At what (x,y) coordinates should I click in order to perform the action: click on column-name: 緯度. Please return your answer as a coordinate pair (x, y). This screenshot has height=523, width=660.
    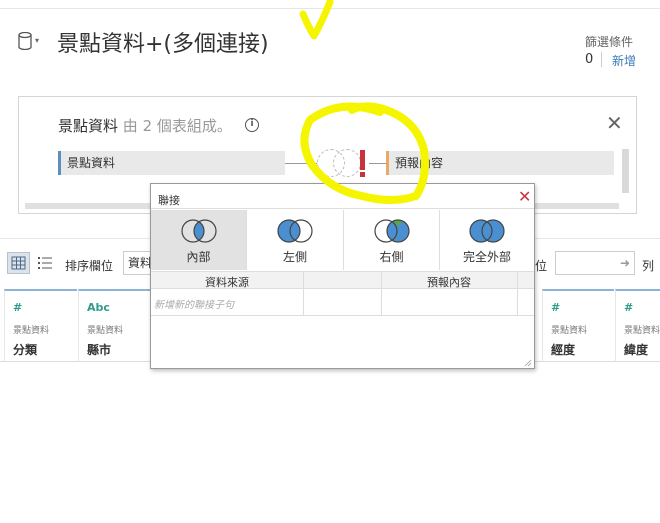
    Looking at the image, I should click on (636, 350).